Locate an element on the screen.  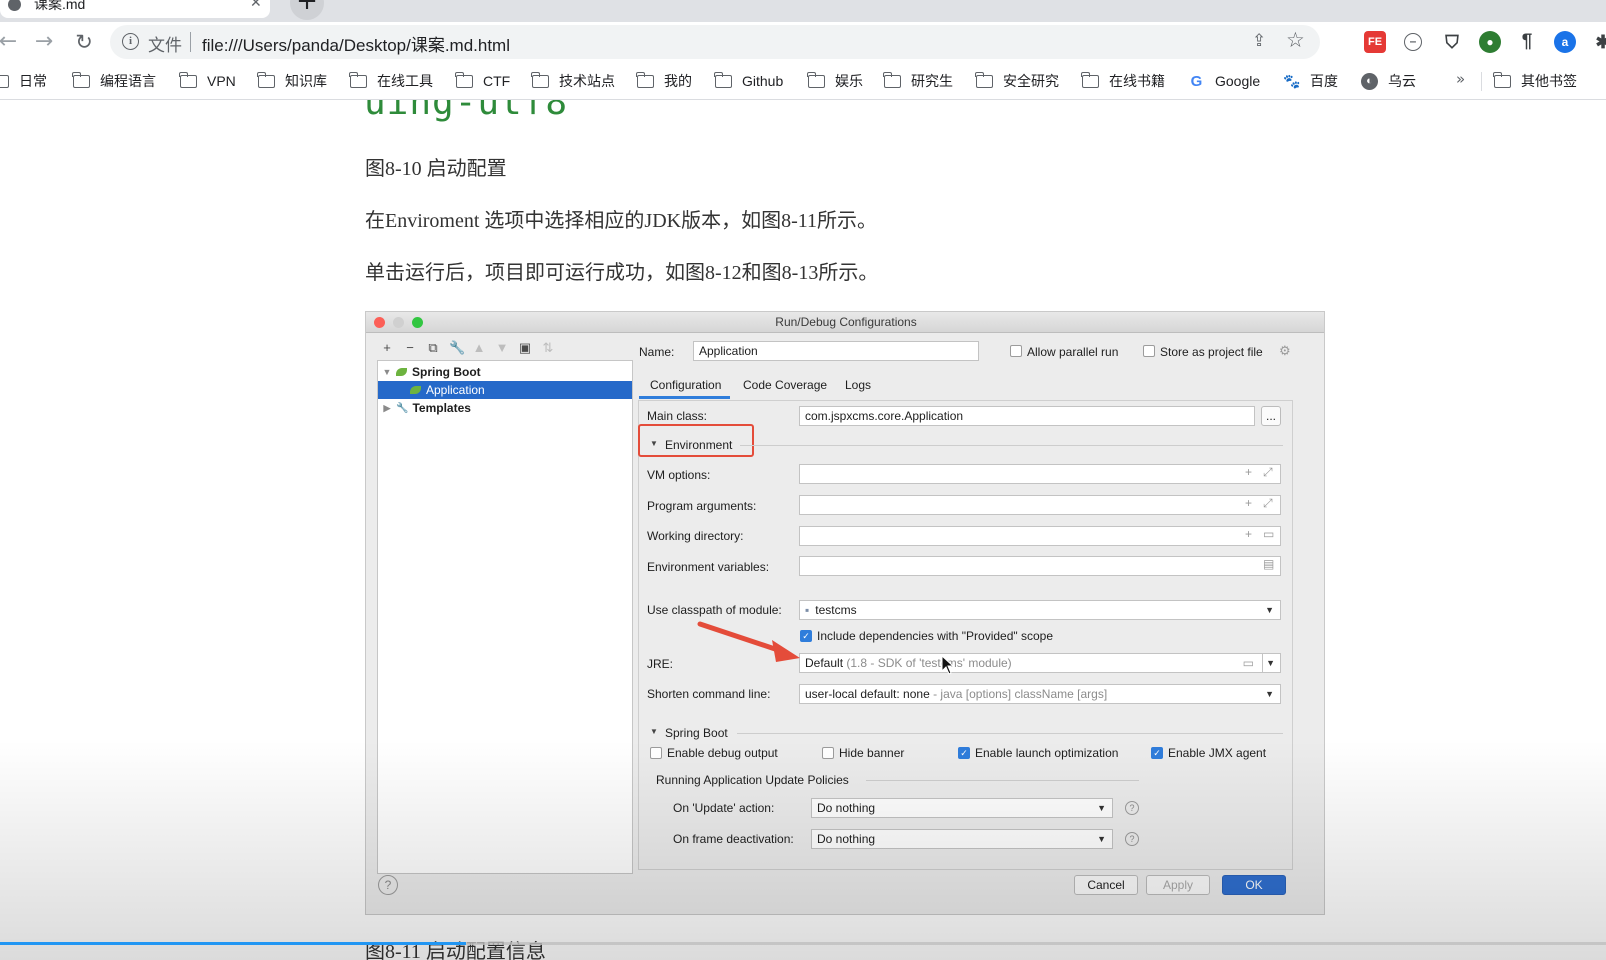
dialog-titlebar: Run/Debug Configurations is located at coordinates (845, 322).